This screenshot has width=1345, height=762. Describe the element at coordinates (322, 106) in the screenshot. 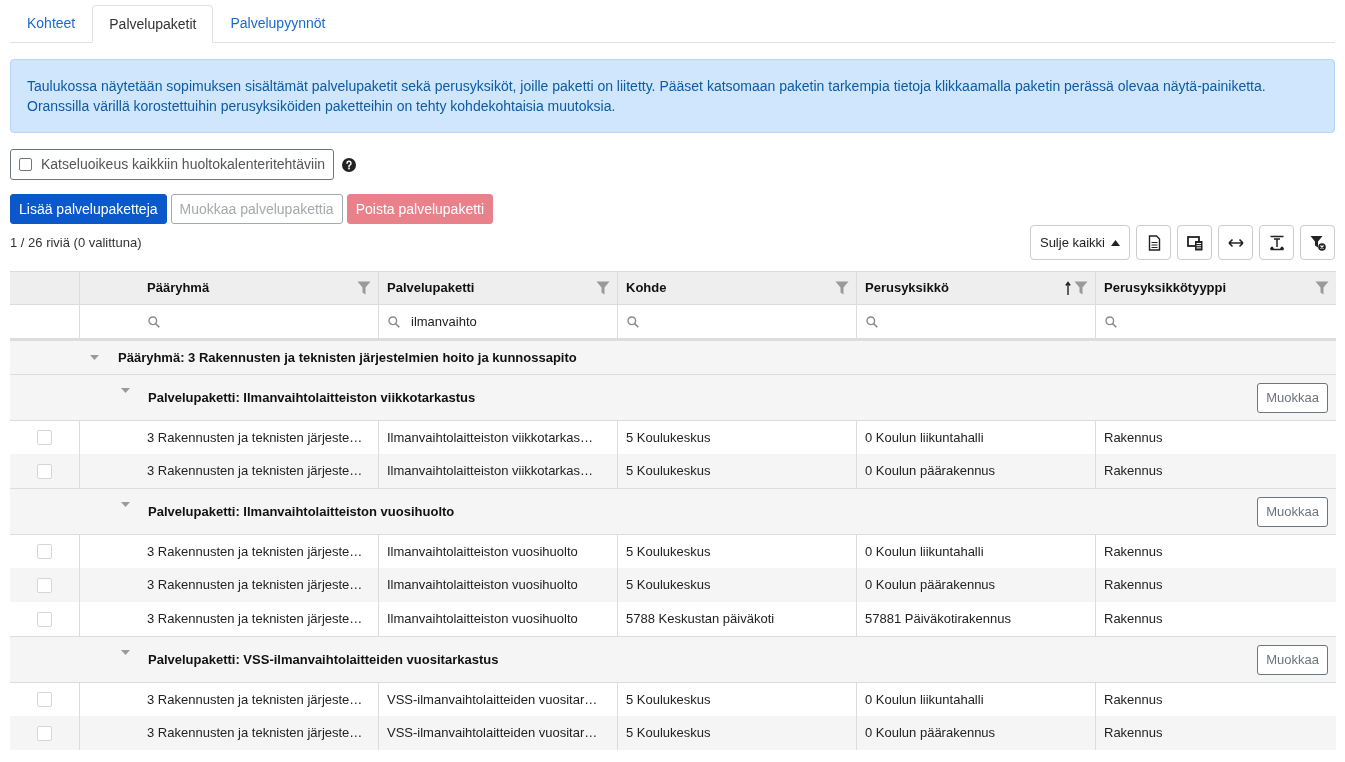

I see `info-text: Oranssilla värillä korostettuihin perusyksiköiden paketteihin on tehty kohdekohtaisia muutoksia.` at that location.